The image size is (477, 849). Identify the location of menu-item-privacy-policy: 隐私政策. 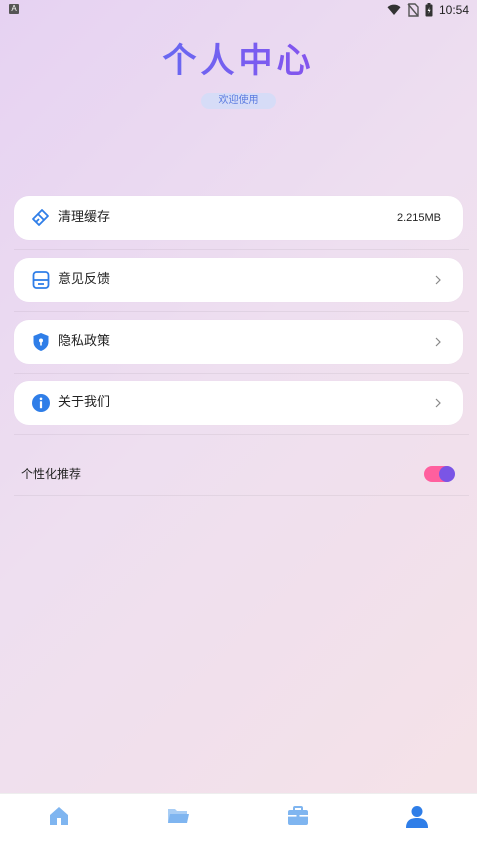
(238, 342).